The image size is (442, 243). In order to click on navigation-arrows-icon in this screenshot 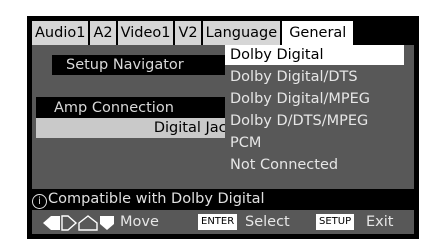, I will do `click(78, 223)`.